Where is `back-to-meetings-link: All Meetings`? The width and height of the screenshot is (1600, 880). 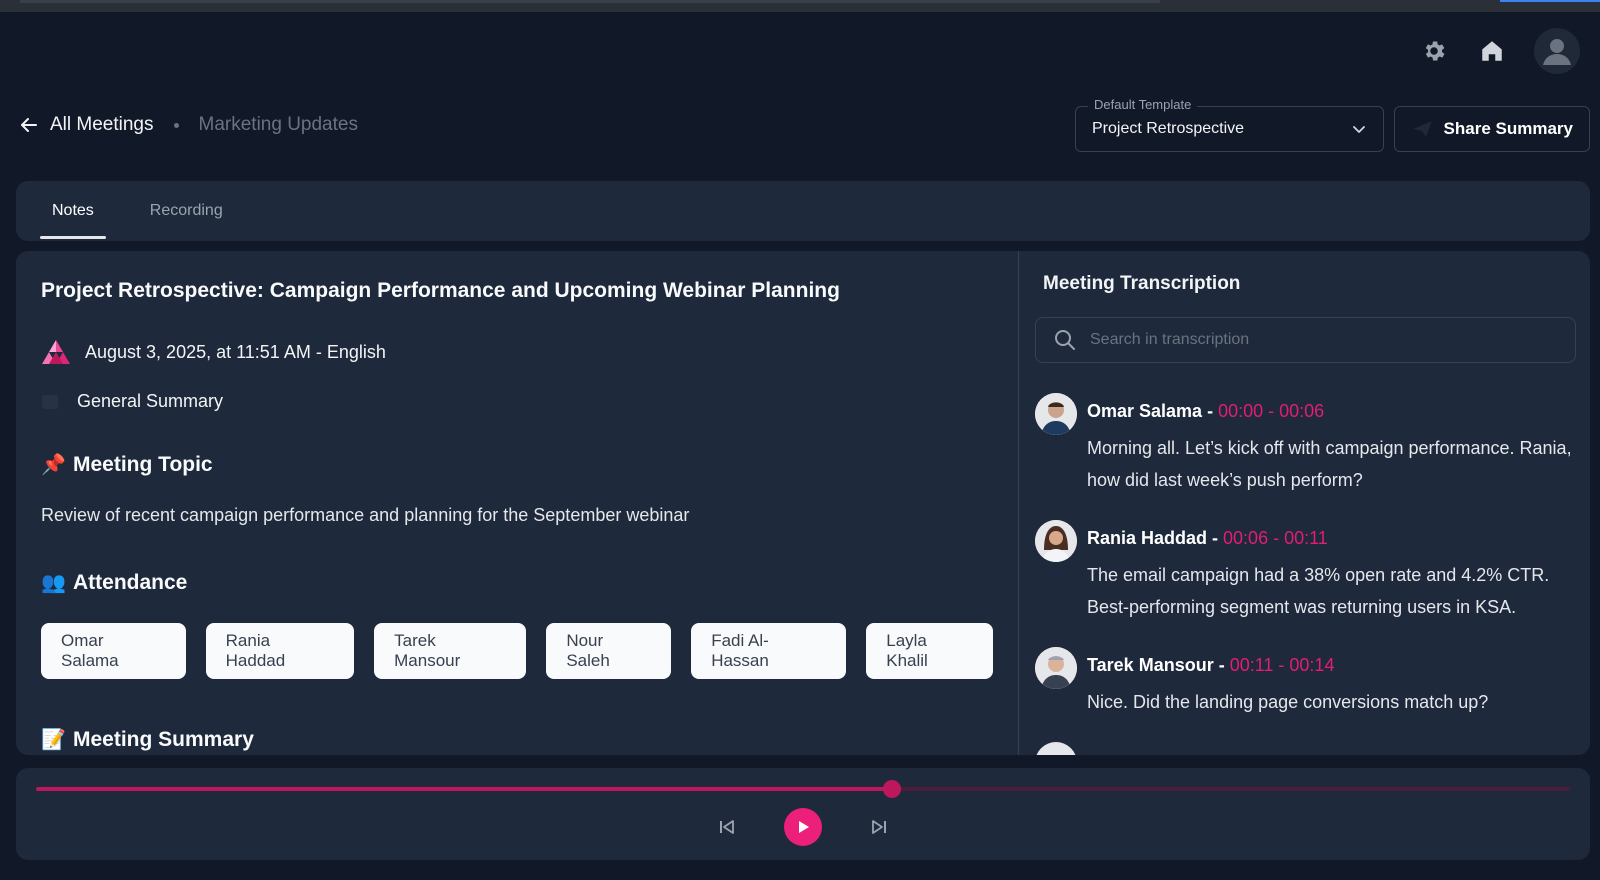
back-to-meetings-link: All Meetings is located at coordinates (87, 125).